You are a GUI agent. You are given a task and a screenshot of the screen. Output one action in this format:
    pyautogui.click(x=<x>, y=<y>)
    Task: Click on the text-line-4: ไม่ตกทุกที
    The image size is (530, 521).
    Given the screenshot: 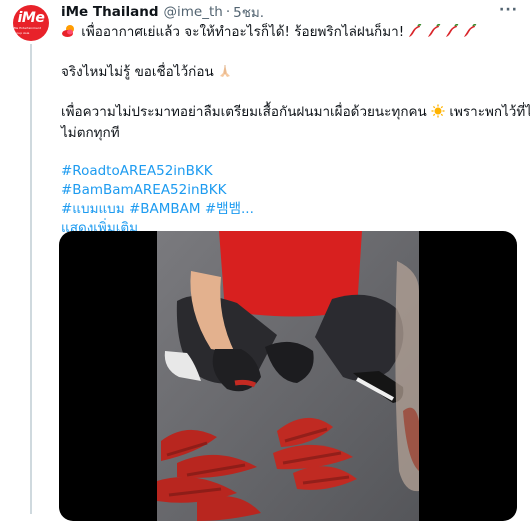 What is the action you would take?
    pyautogui.click(x=90, y=133)
    